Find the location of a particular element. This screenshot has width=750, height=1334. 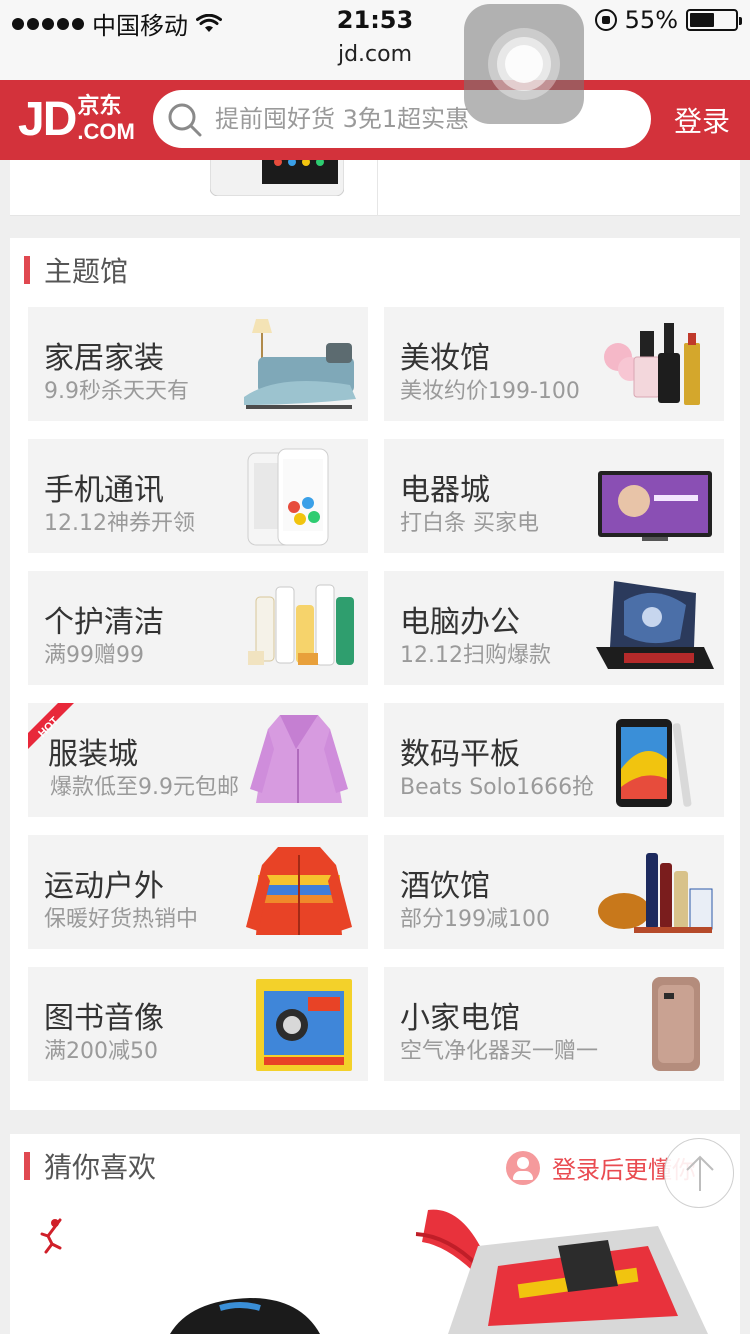

theme-section-title: 主题馆 is located at coordinates (86, 271).